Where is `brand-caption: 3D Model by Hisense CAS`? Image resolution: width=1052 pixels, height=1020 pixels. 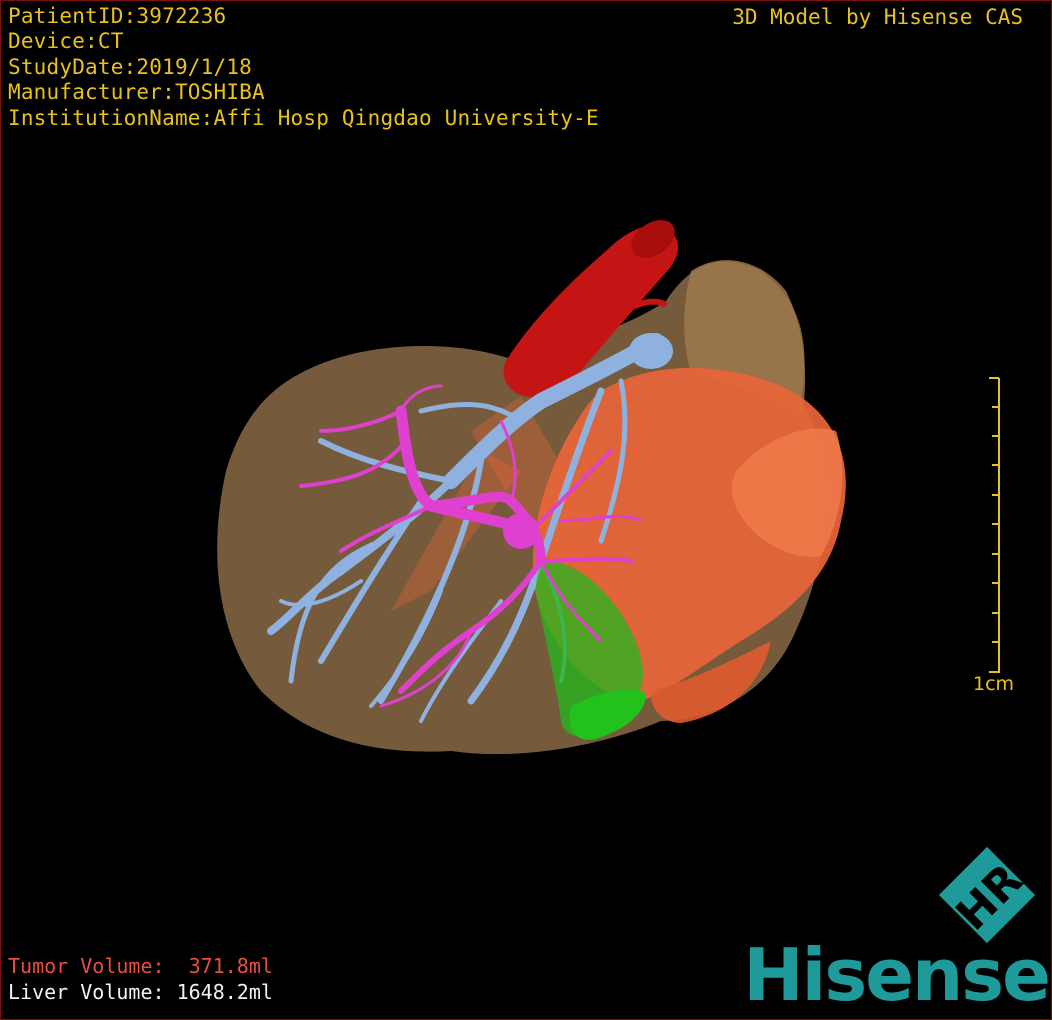 brand-caption: 3D Model by Hisense CAS is located at coordinates (877, 17).